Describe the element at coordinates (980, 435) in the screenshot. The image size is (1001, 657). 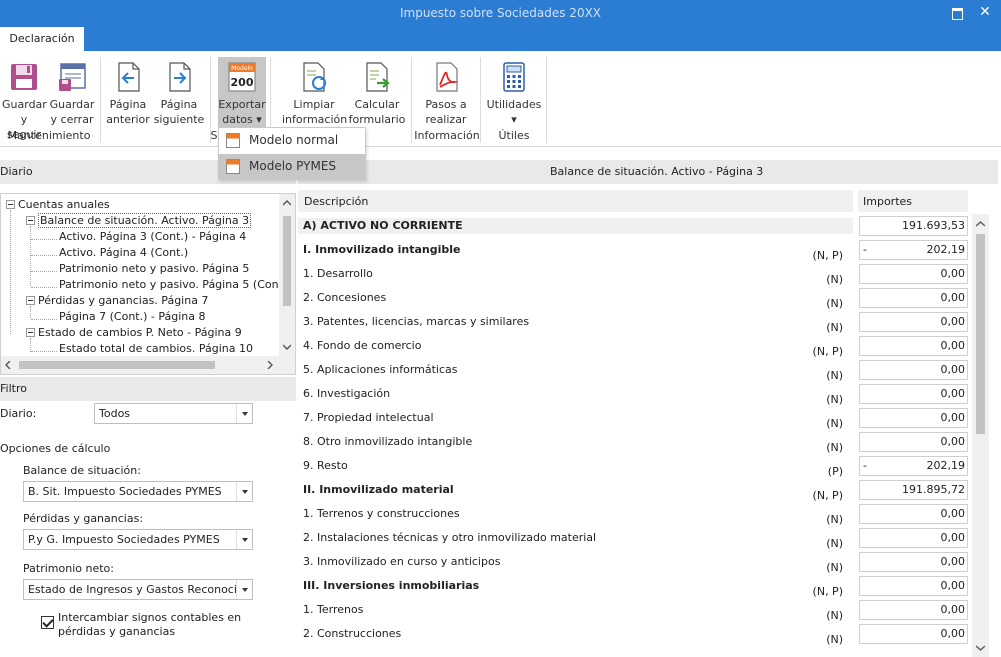
I see `main-vertical-scrollbar` at that location.